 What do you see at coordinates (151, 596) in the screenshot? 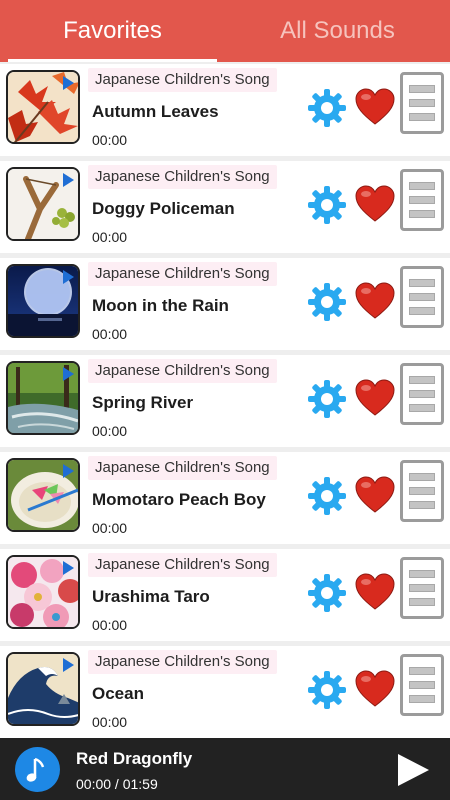
I see `song-title: Urashima Taro` at bounding box center [151, 596].